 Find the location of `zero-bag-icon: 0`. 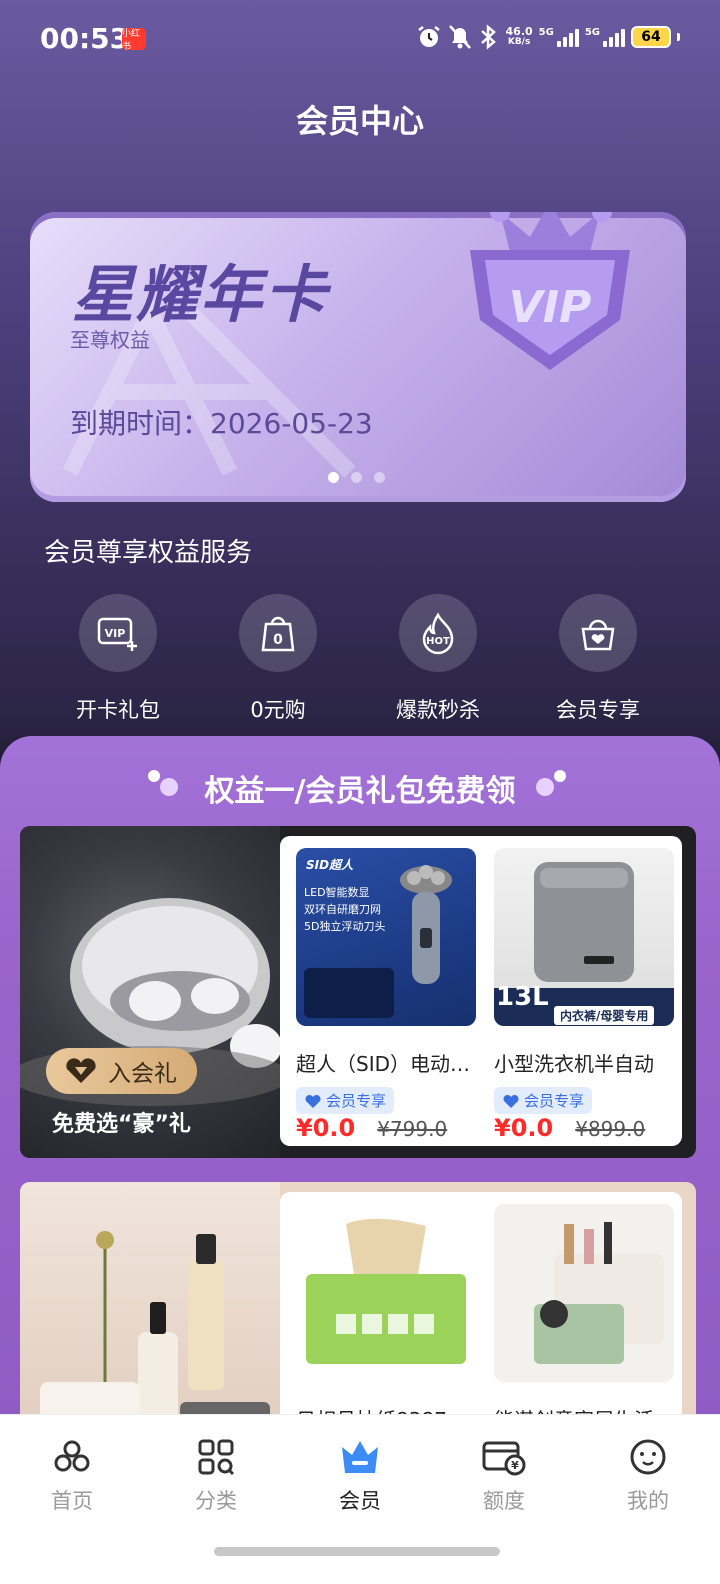

zero-bag-icon: 0 is located at coordinates (278, 634).